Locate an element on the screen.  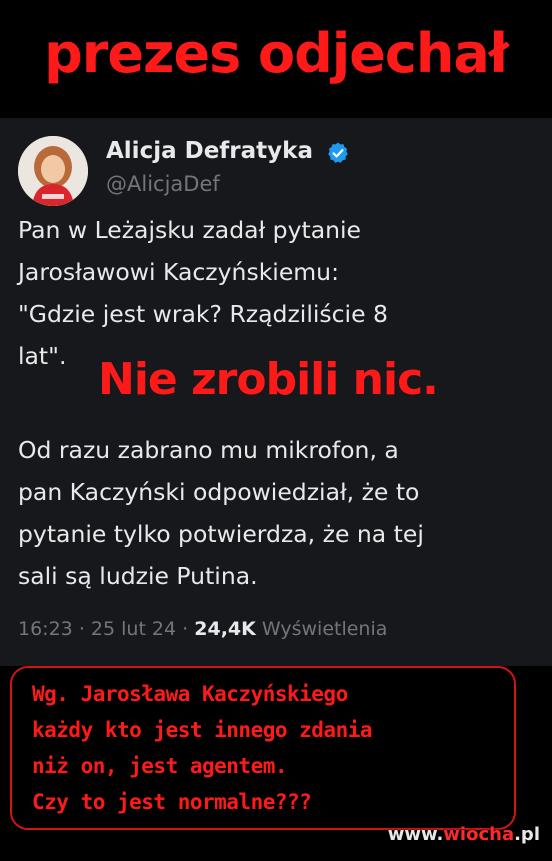
views-count: 24,4K is located at coordinates (225, 629).